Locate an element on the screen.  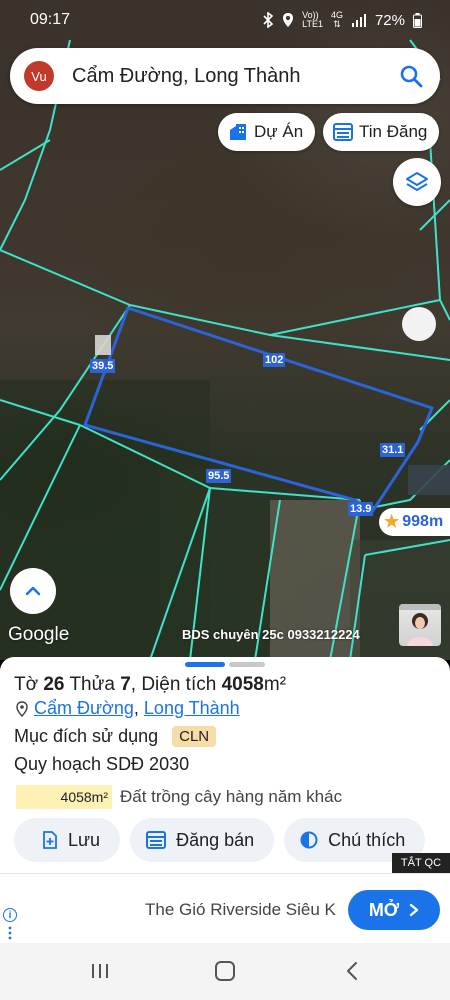
signal-icon is located at coordinates (358, 20).